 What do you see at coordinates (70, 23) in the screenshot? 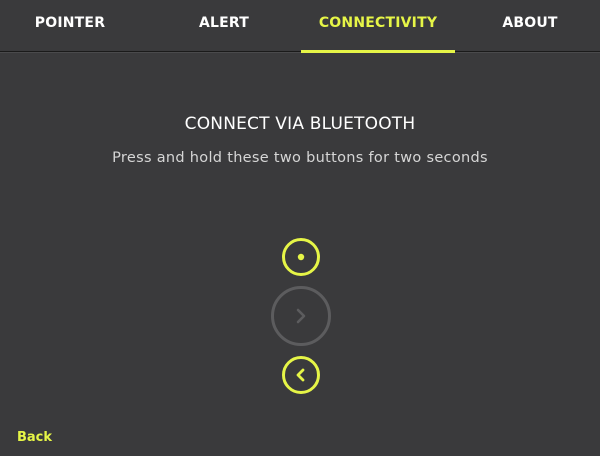
I see `tab-pointer-label: POINTER` at bounding box center [70, 23].